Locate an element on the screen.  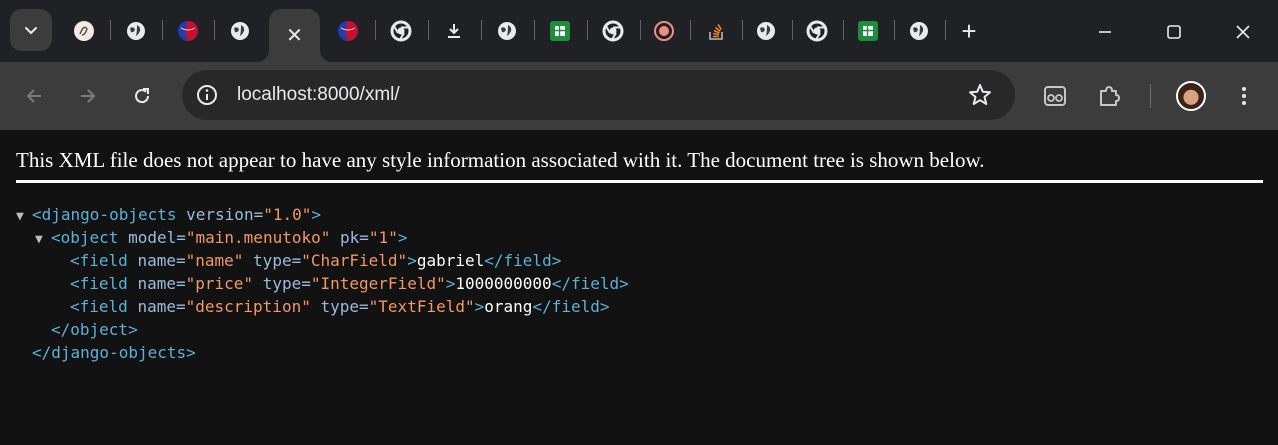
reading-mode-button is located at coordinates (1055, 96).